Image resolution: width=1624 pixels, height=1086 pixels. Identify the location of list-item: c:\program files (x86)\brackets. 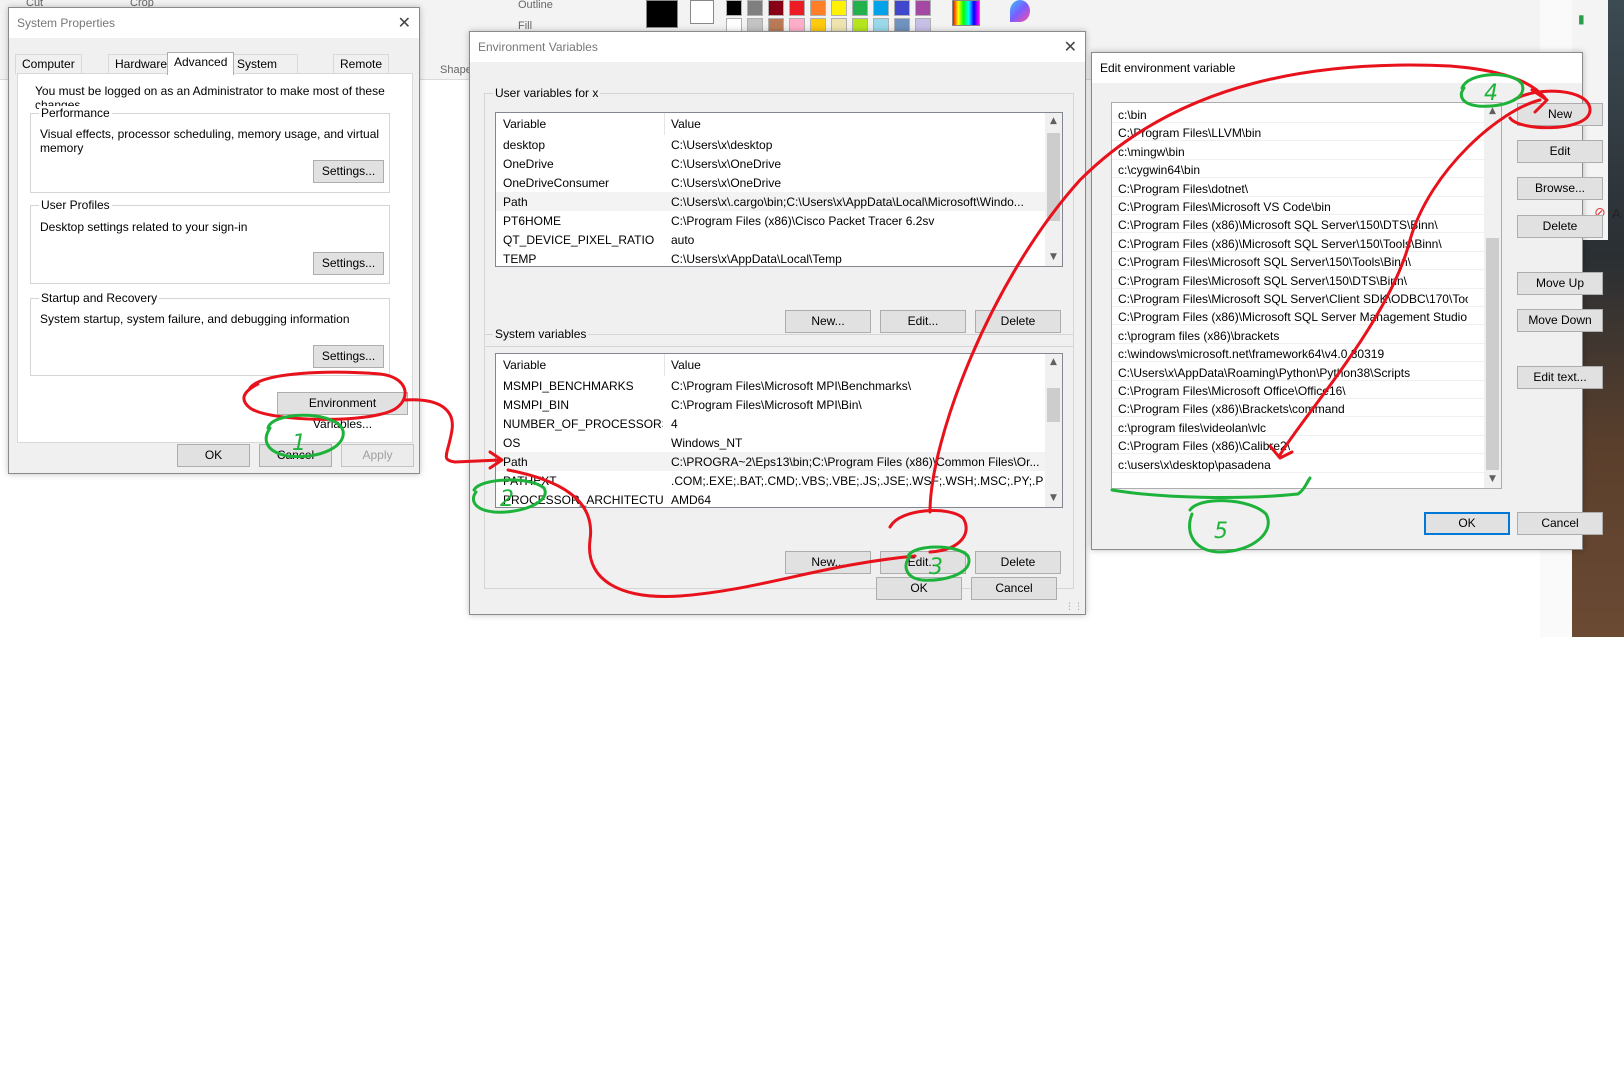
(1298, 335).